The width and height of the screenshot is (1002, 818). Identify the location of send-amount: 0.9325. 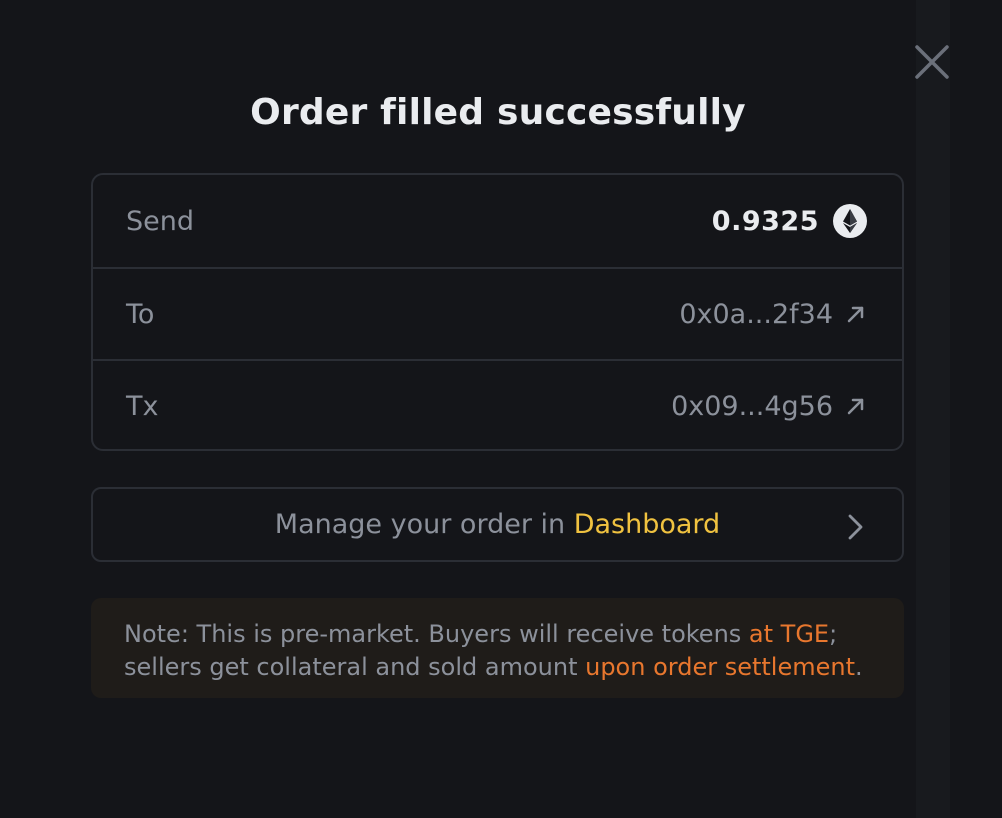
(765, 221).